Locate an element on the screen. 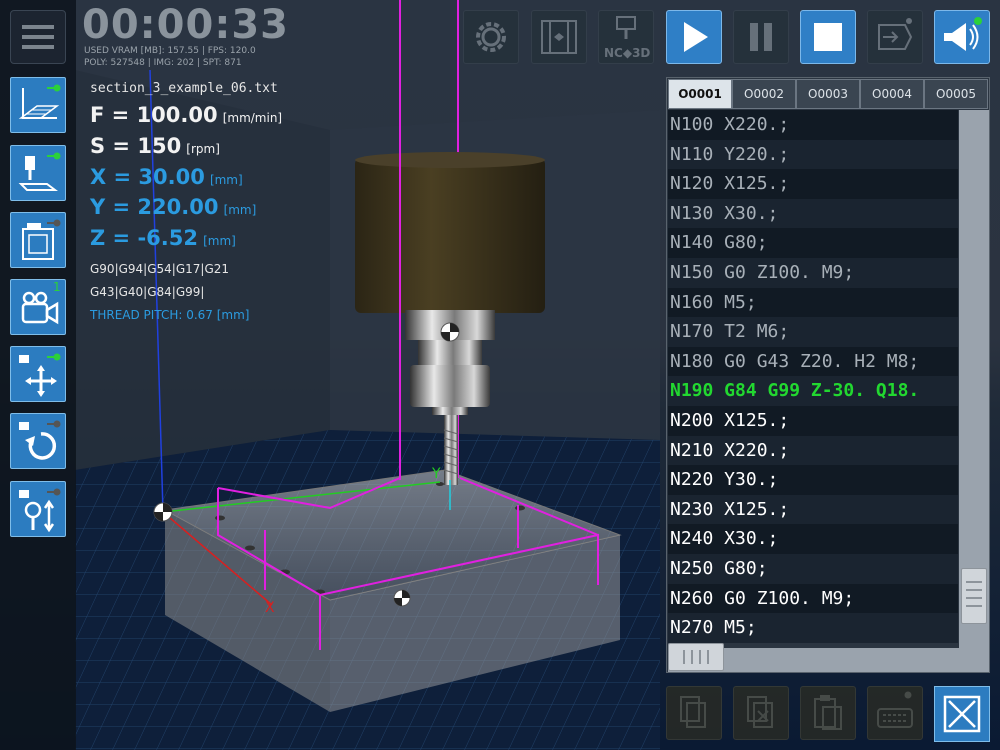 This screenshot has height=750, width=1000. pause-button is located at coordinates (761, 37).